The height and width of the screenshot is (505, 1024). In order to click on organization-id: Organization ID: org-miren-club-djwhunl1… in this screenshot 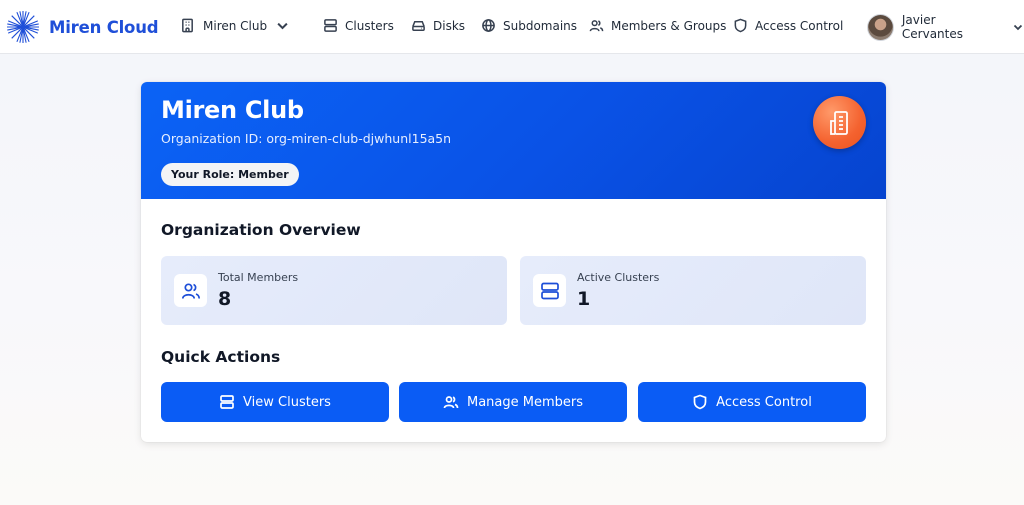, I will do `click(306, 138)`.